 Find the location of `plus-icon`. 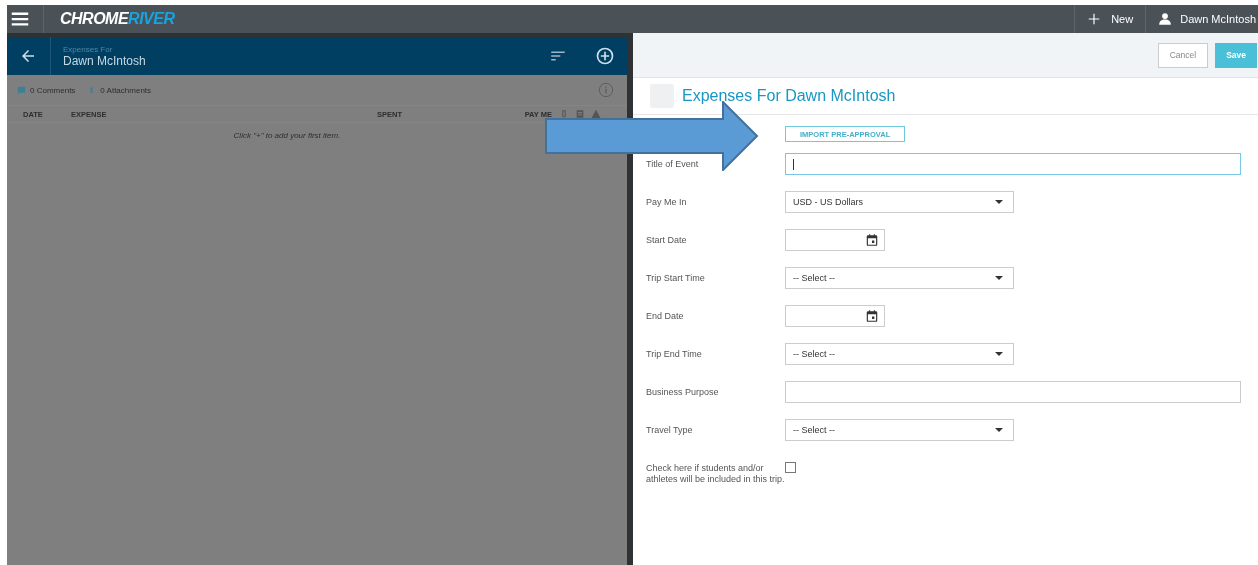

plus-icon is located at coordinates (1094, 19).